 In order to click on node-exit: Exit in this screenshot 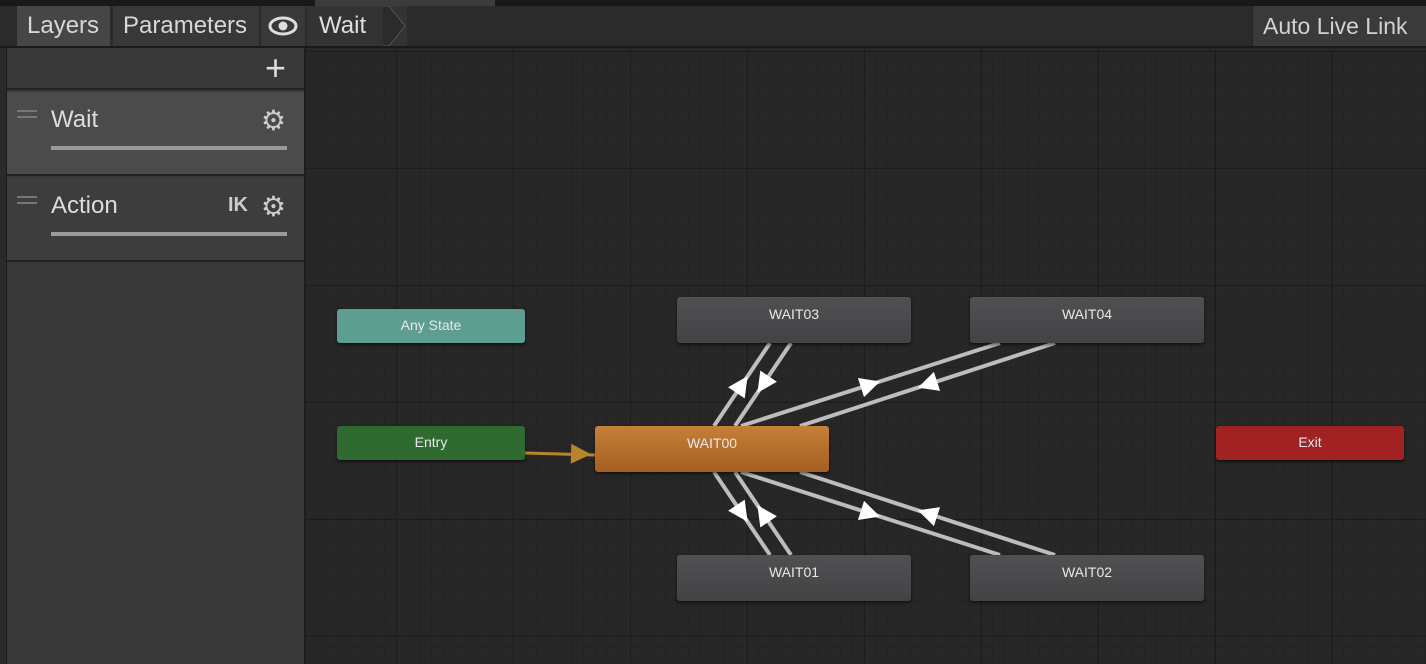, I will do `click(1310, 443)`.